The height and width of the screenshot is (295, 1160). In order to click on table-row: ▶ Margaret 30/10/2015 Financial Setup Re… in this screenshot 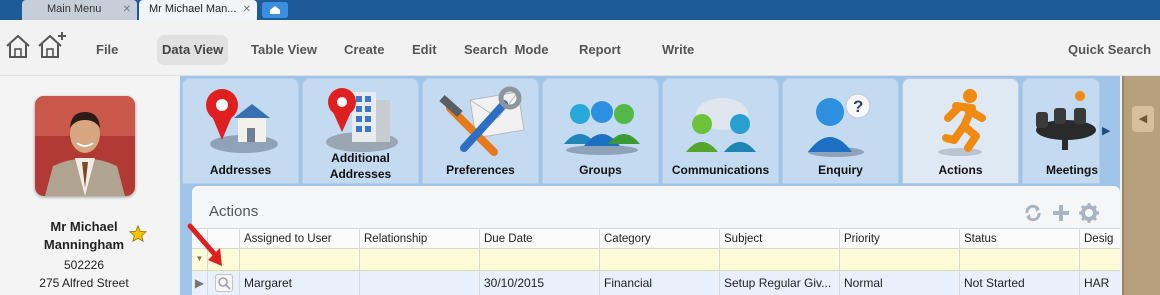, I will do `click(656, 283)`.